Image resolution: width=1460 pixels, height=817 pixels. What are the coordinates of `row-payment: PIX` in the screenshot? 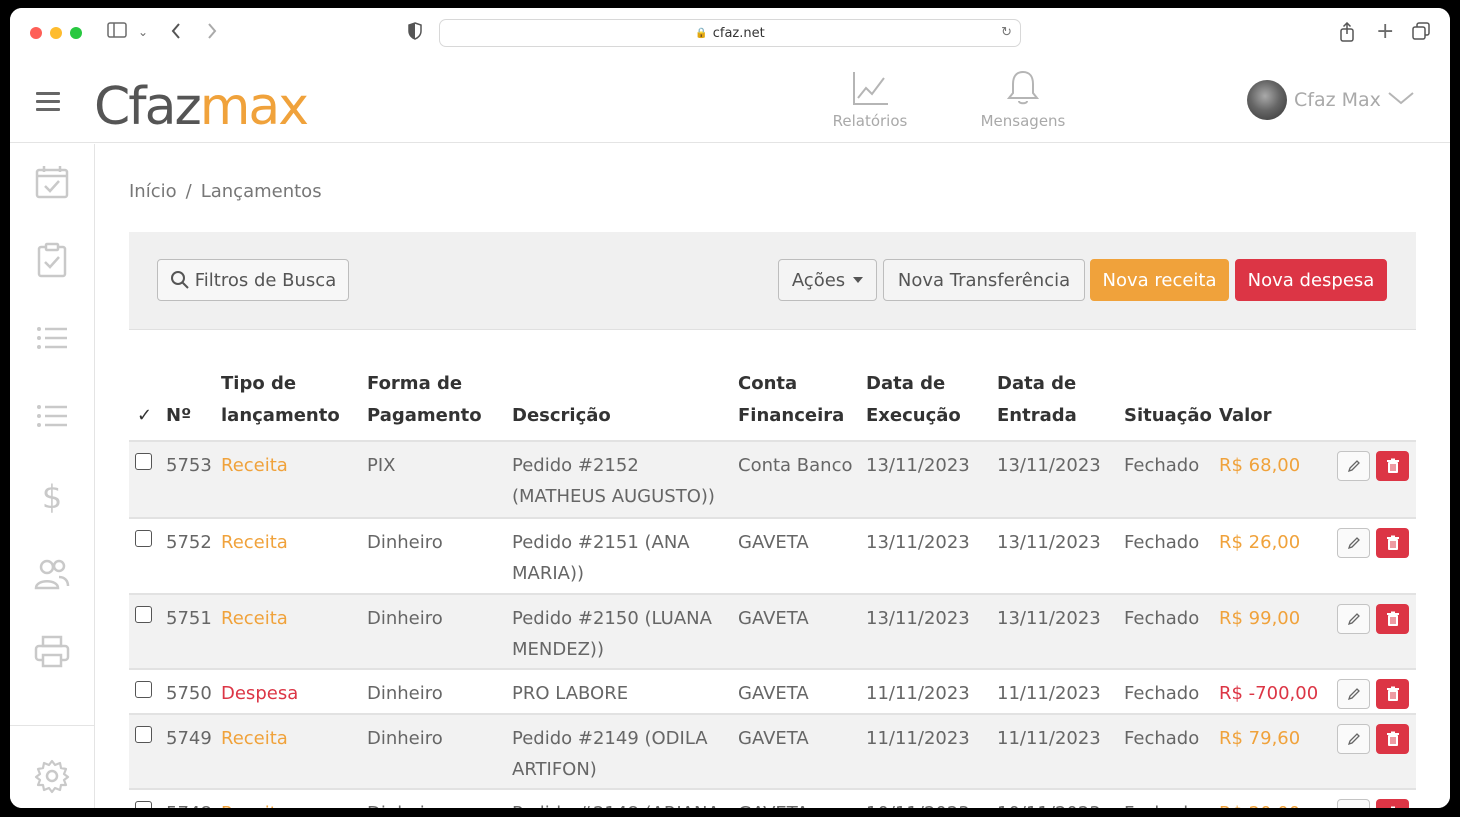 It's located at (381, 465).